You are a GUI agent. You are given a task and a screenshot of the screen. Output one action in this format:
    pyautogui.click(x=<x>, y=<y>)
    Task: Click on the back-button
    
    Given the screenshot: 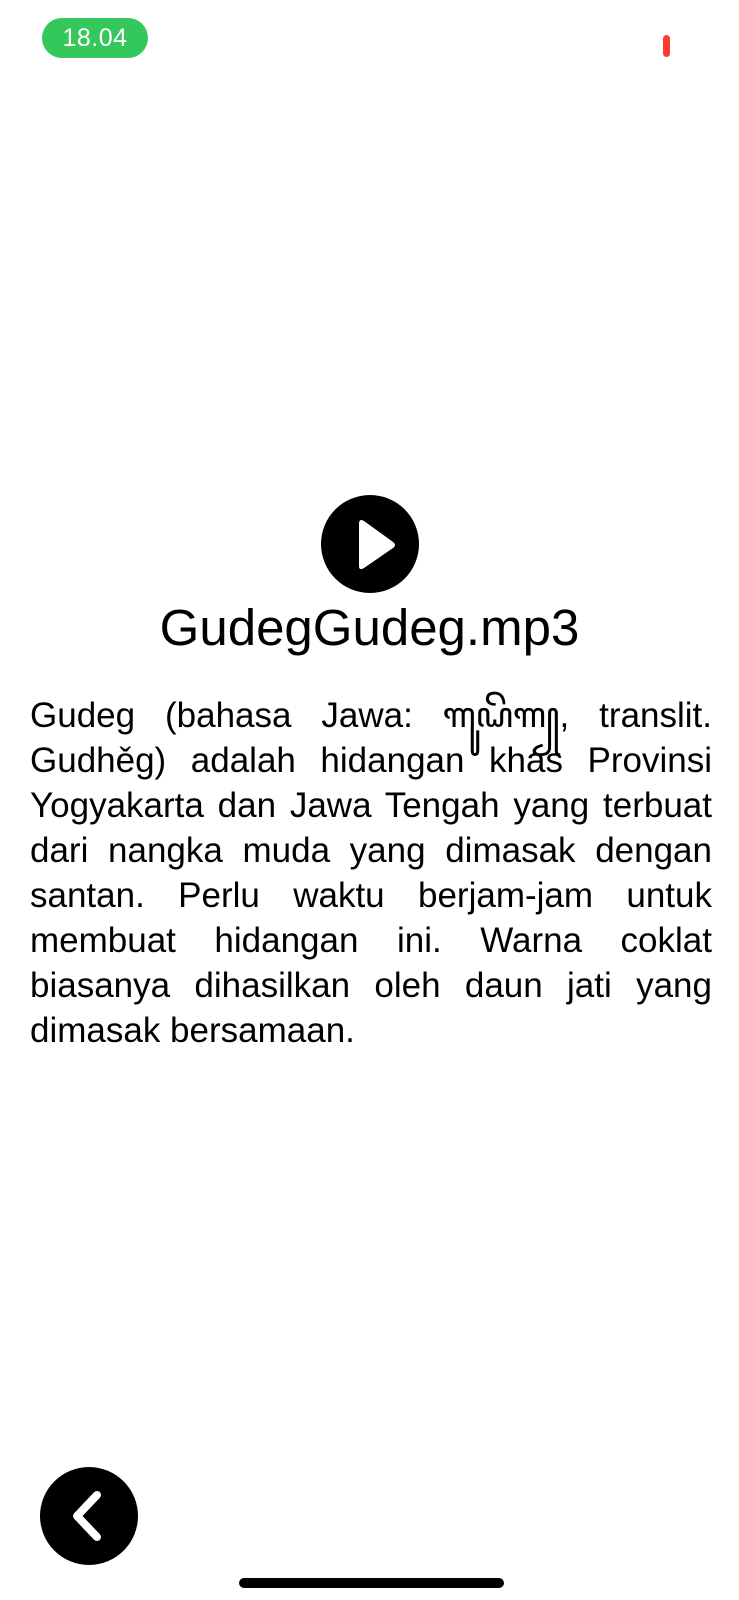 What is the action you would take?
    pyautogui.click(x=89, y=1516)
    